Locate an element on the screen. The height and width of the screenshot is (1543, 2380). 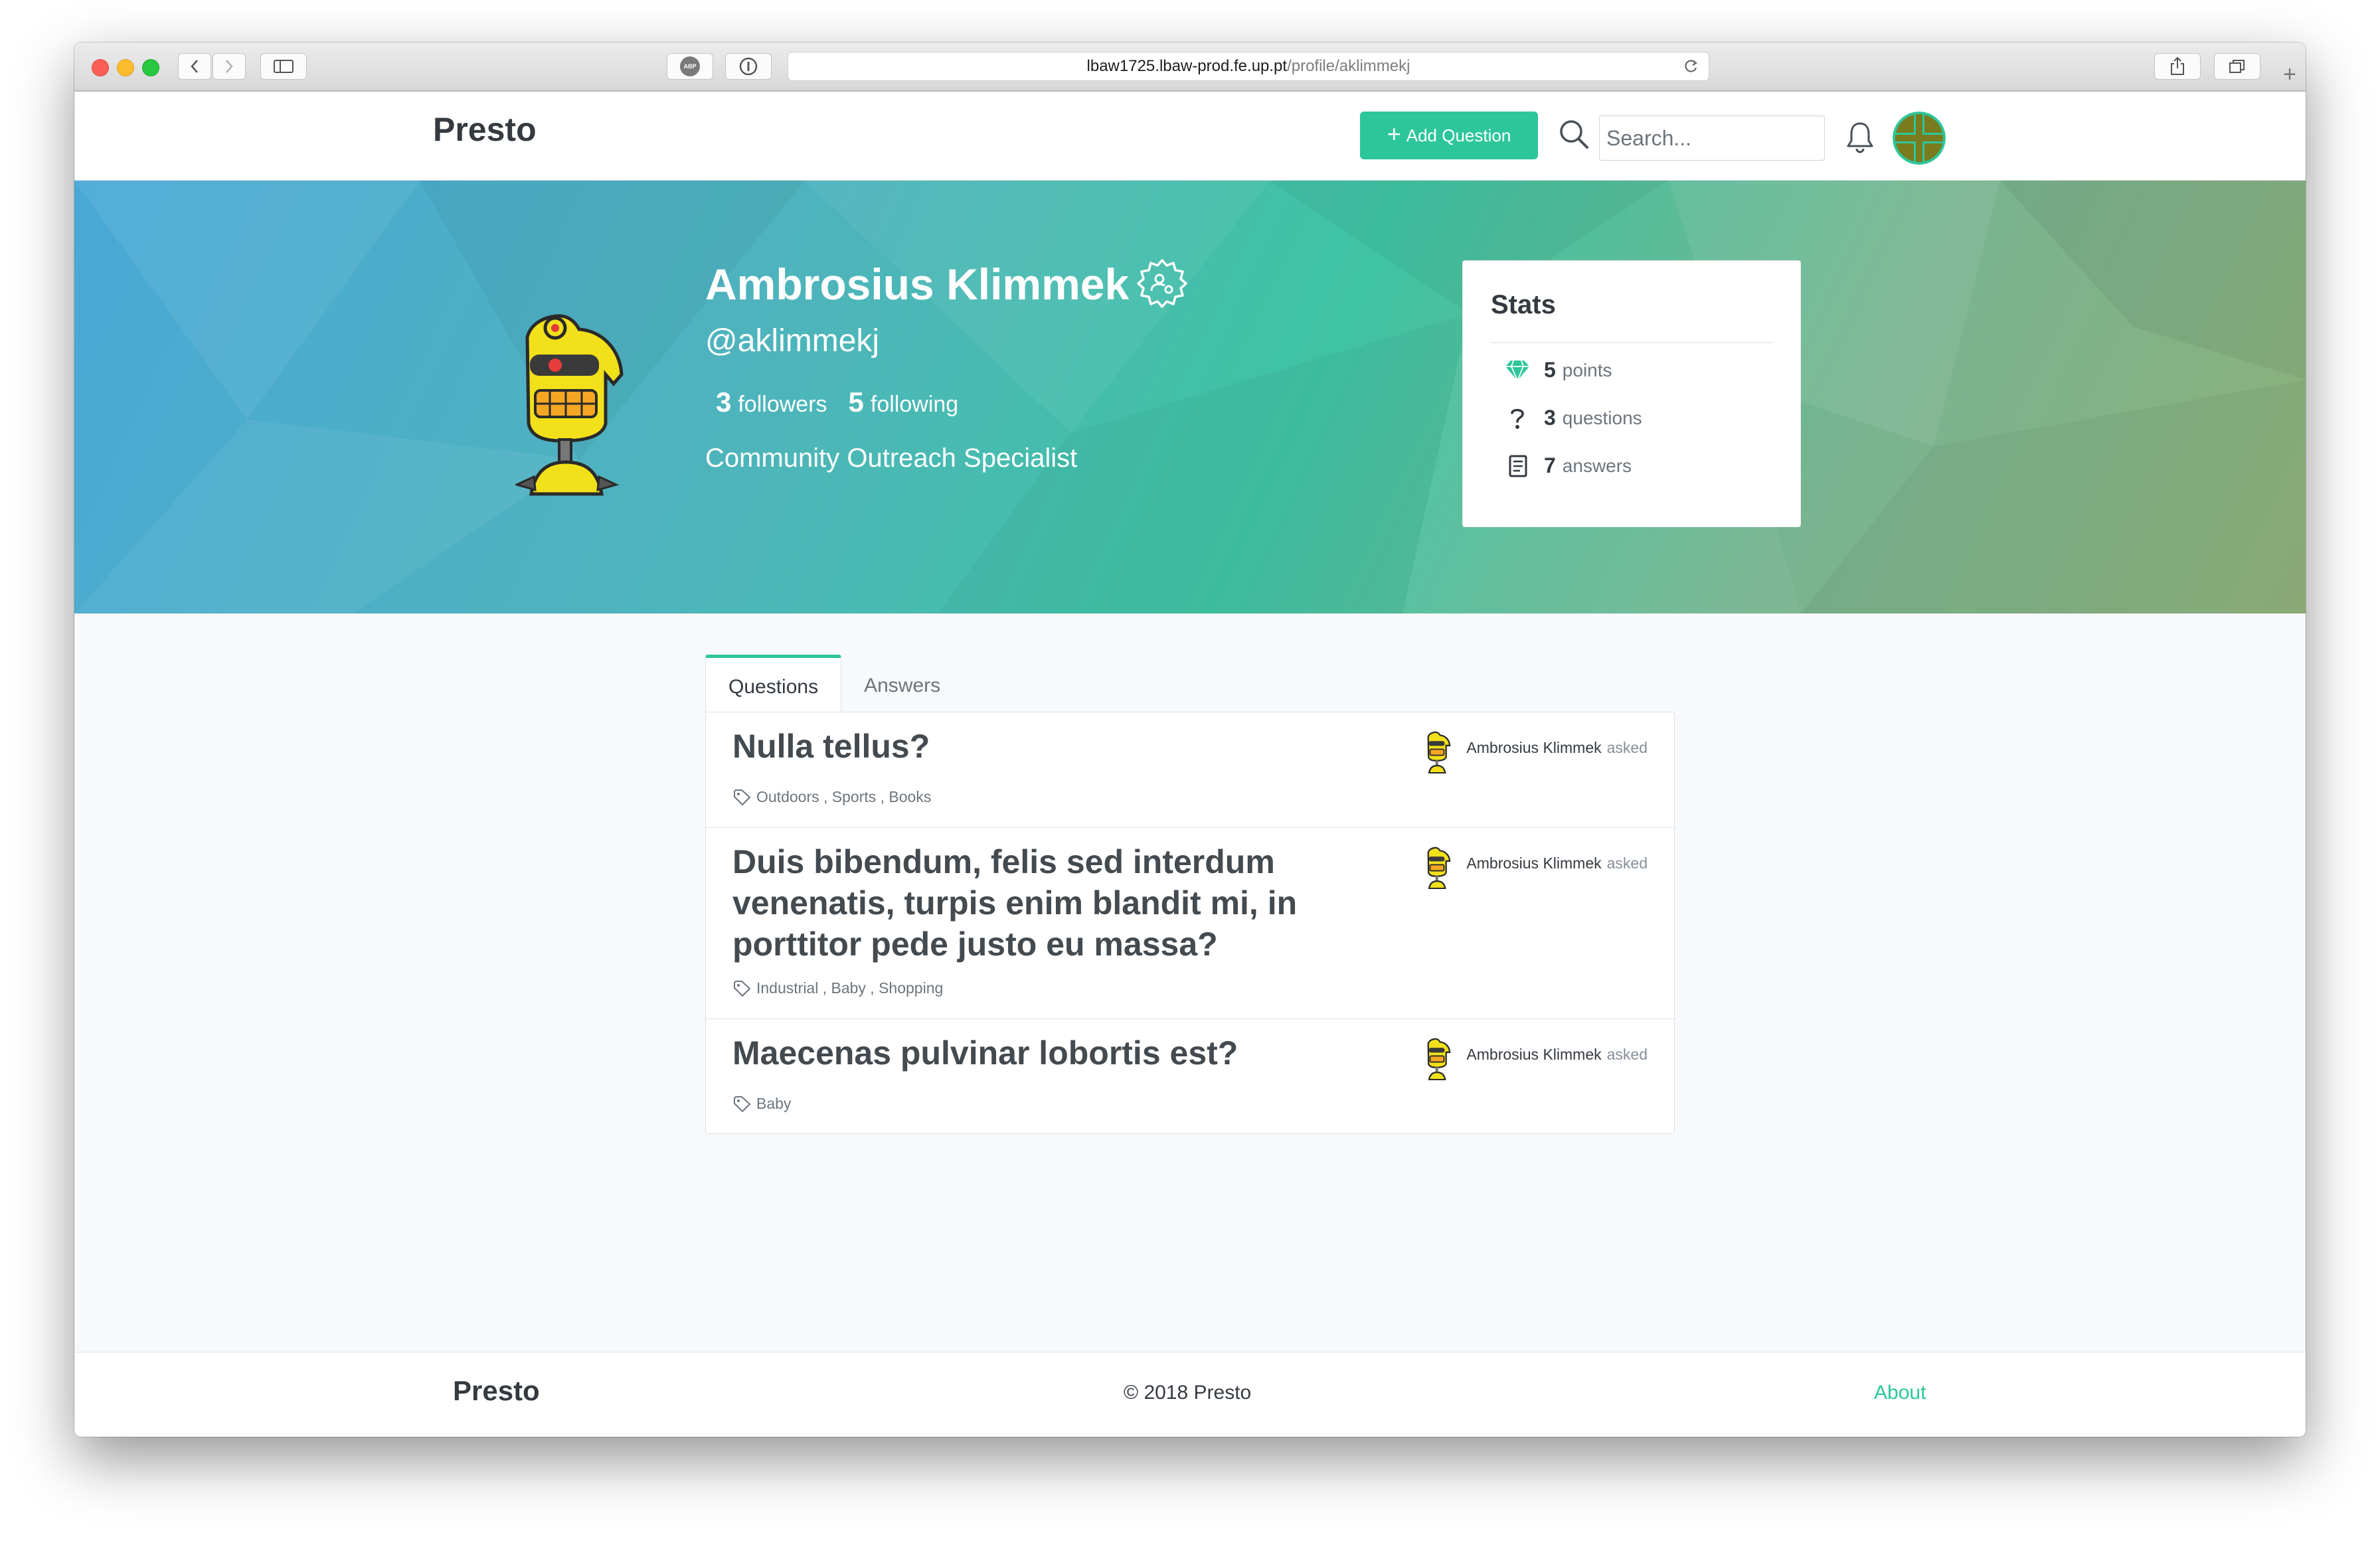
profile-name: Ambrosius Klimmek is located at coordinates (918, 284).